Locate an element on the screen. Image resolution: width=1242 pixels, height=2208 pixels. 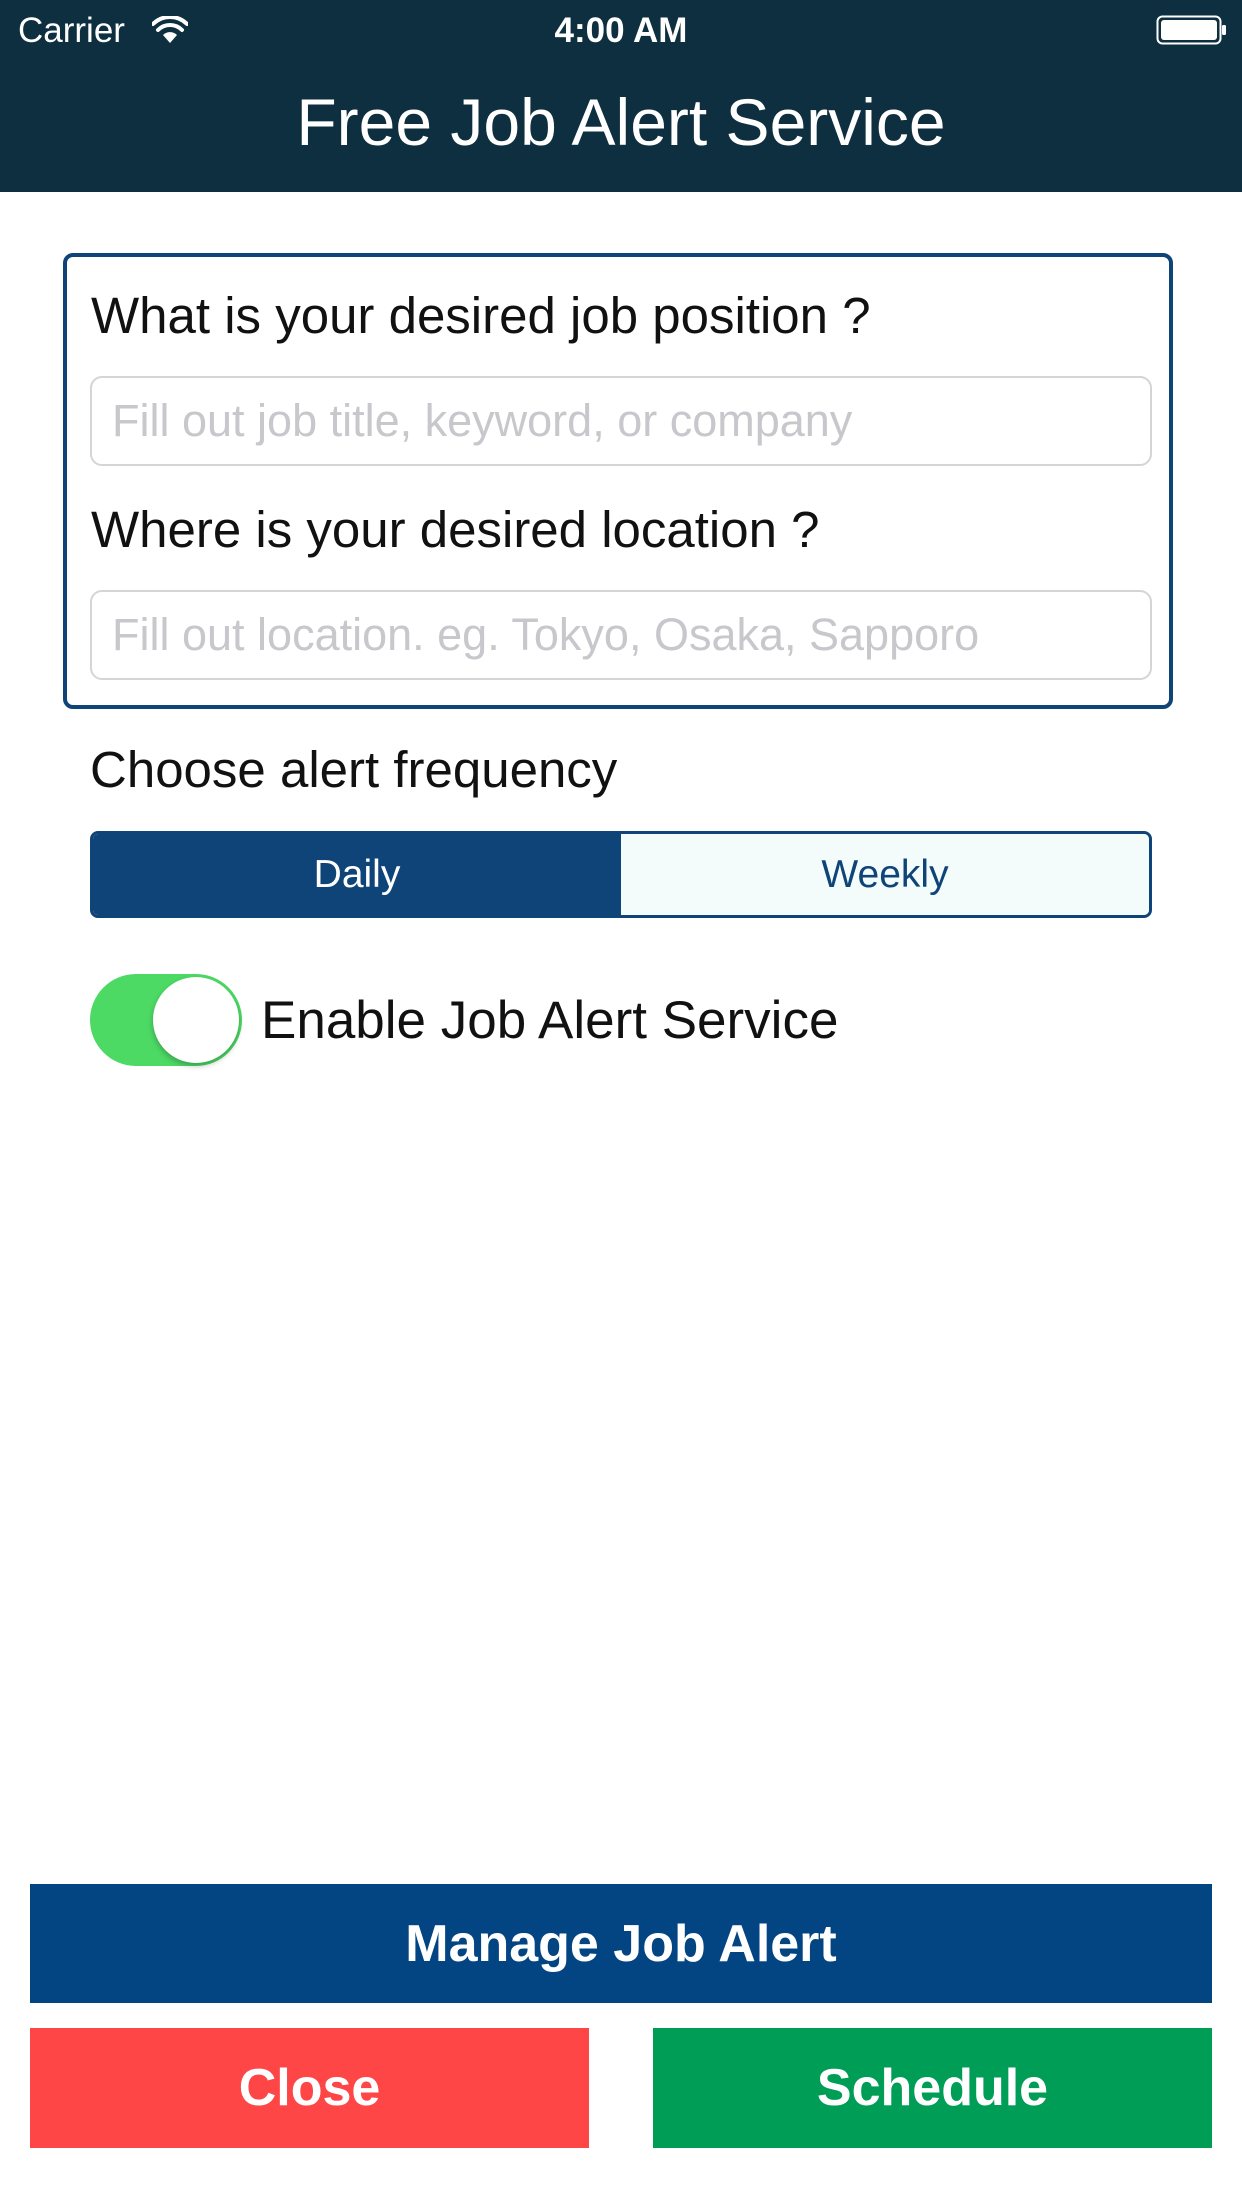
location-label: Where is your desired location ? is located at coordinates (455, 529).